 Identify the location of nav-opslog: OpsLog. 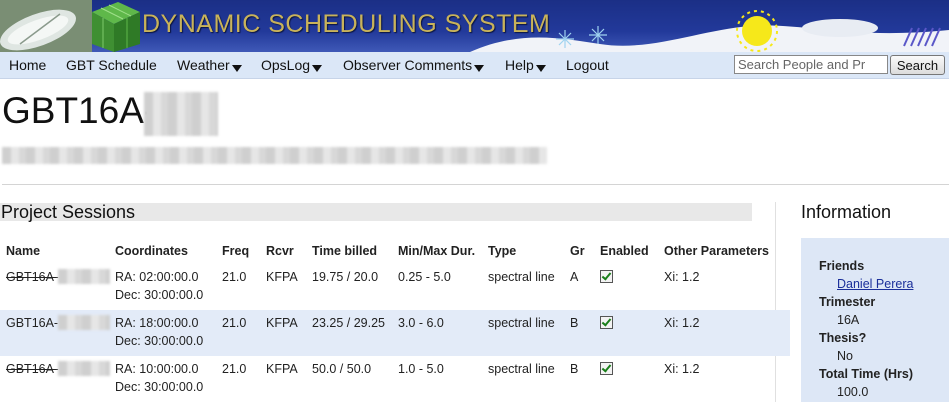
(292, 65).